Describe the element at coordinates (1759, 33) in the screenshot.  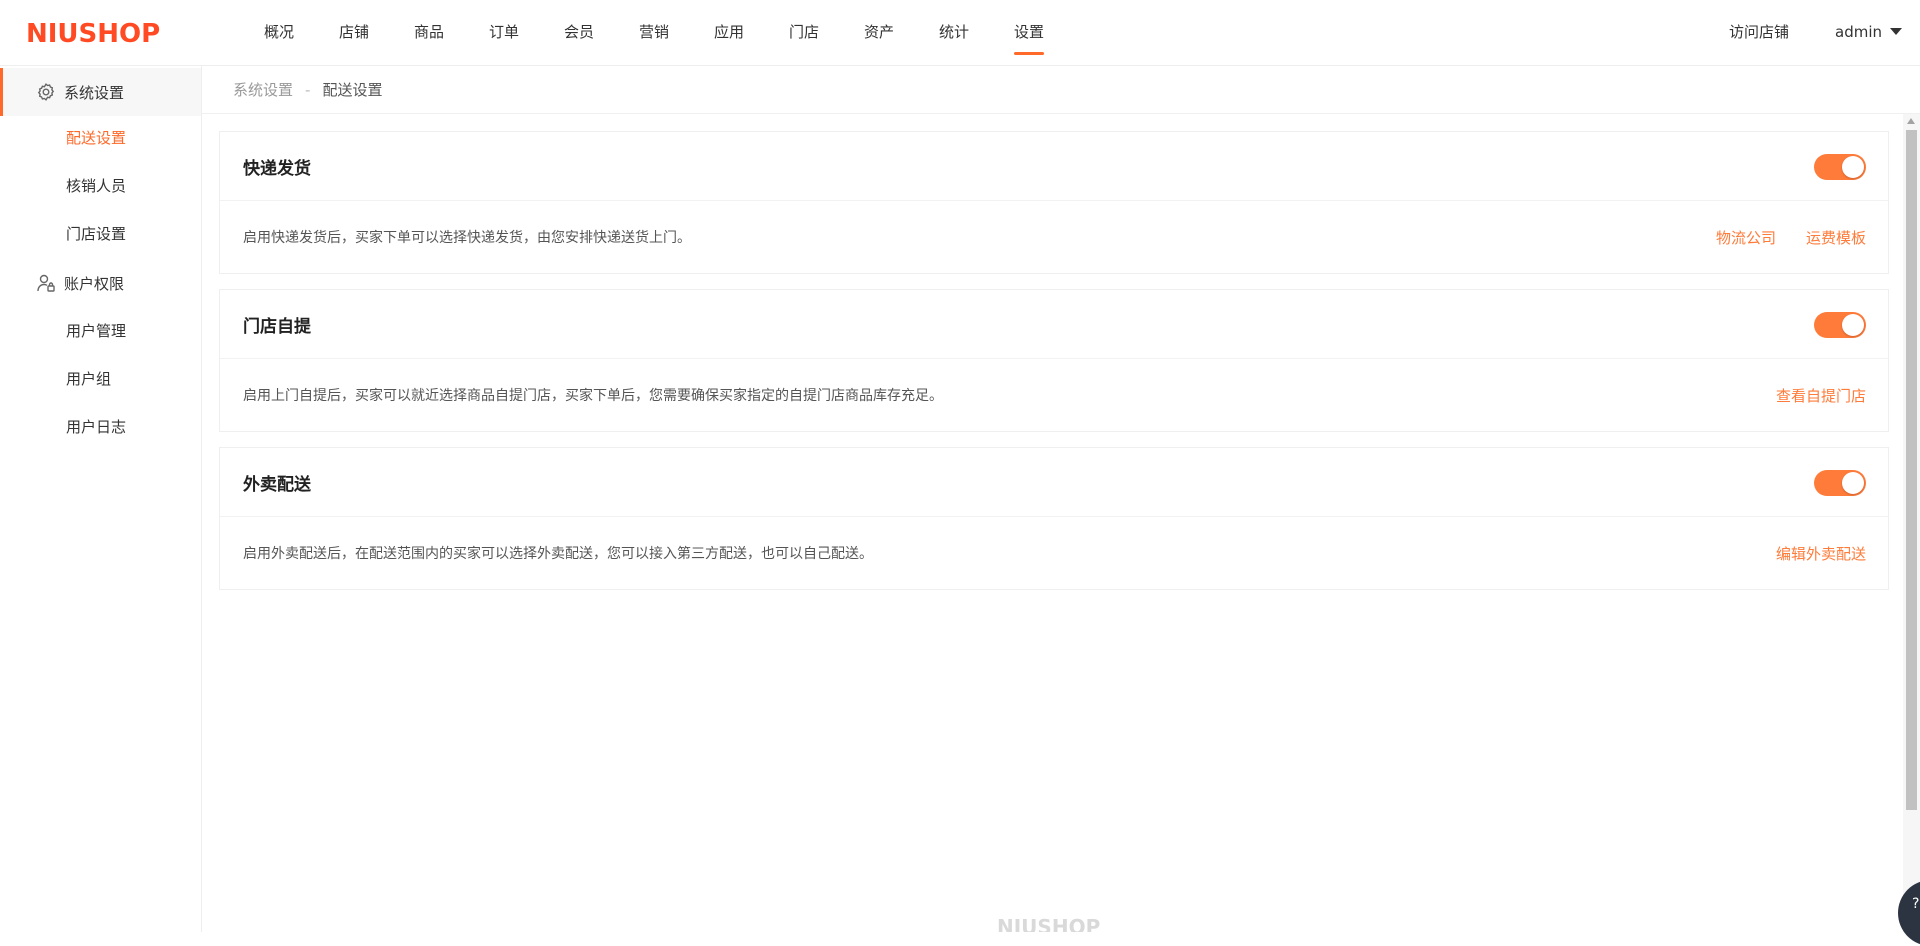
I see `visit-store-link: 访问店铺` at that location.